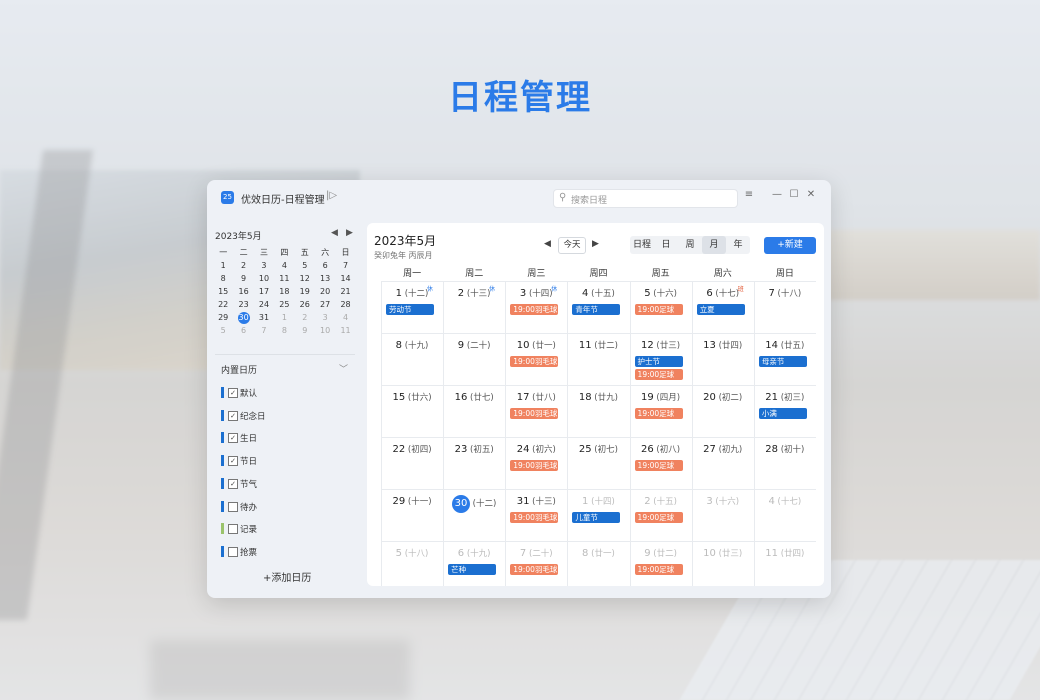 This screenshot has height=700, width=1040. I want to click on day-cell: 6 (十九) 芒种, so click(474, 563).